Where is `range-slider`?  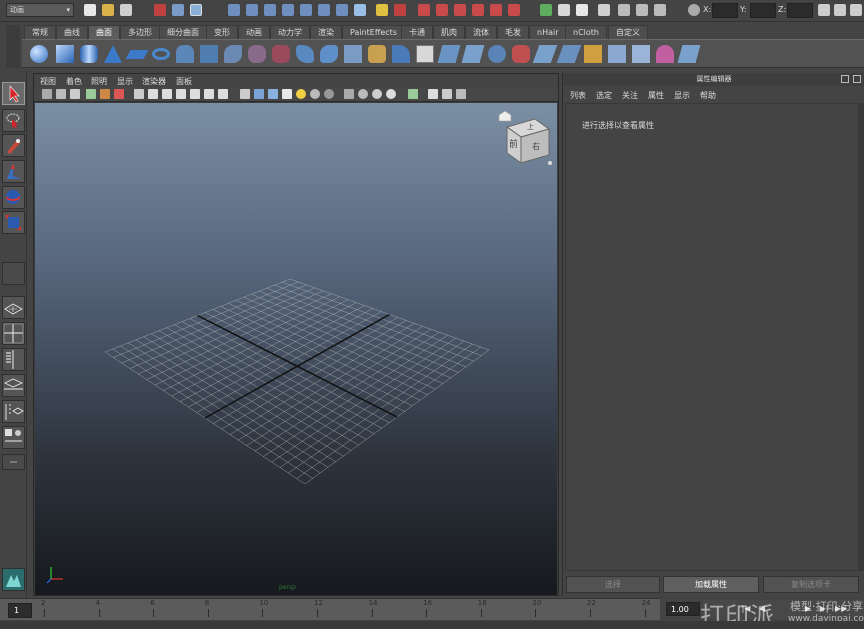 range-slider is located at coordinates (432, 625).